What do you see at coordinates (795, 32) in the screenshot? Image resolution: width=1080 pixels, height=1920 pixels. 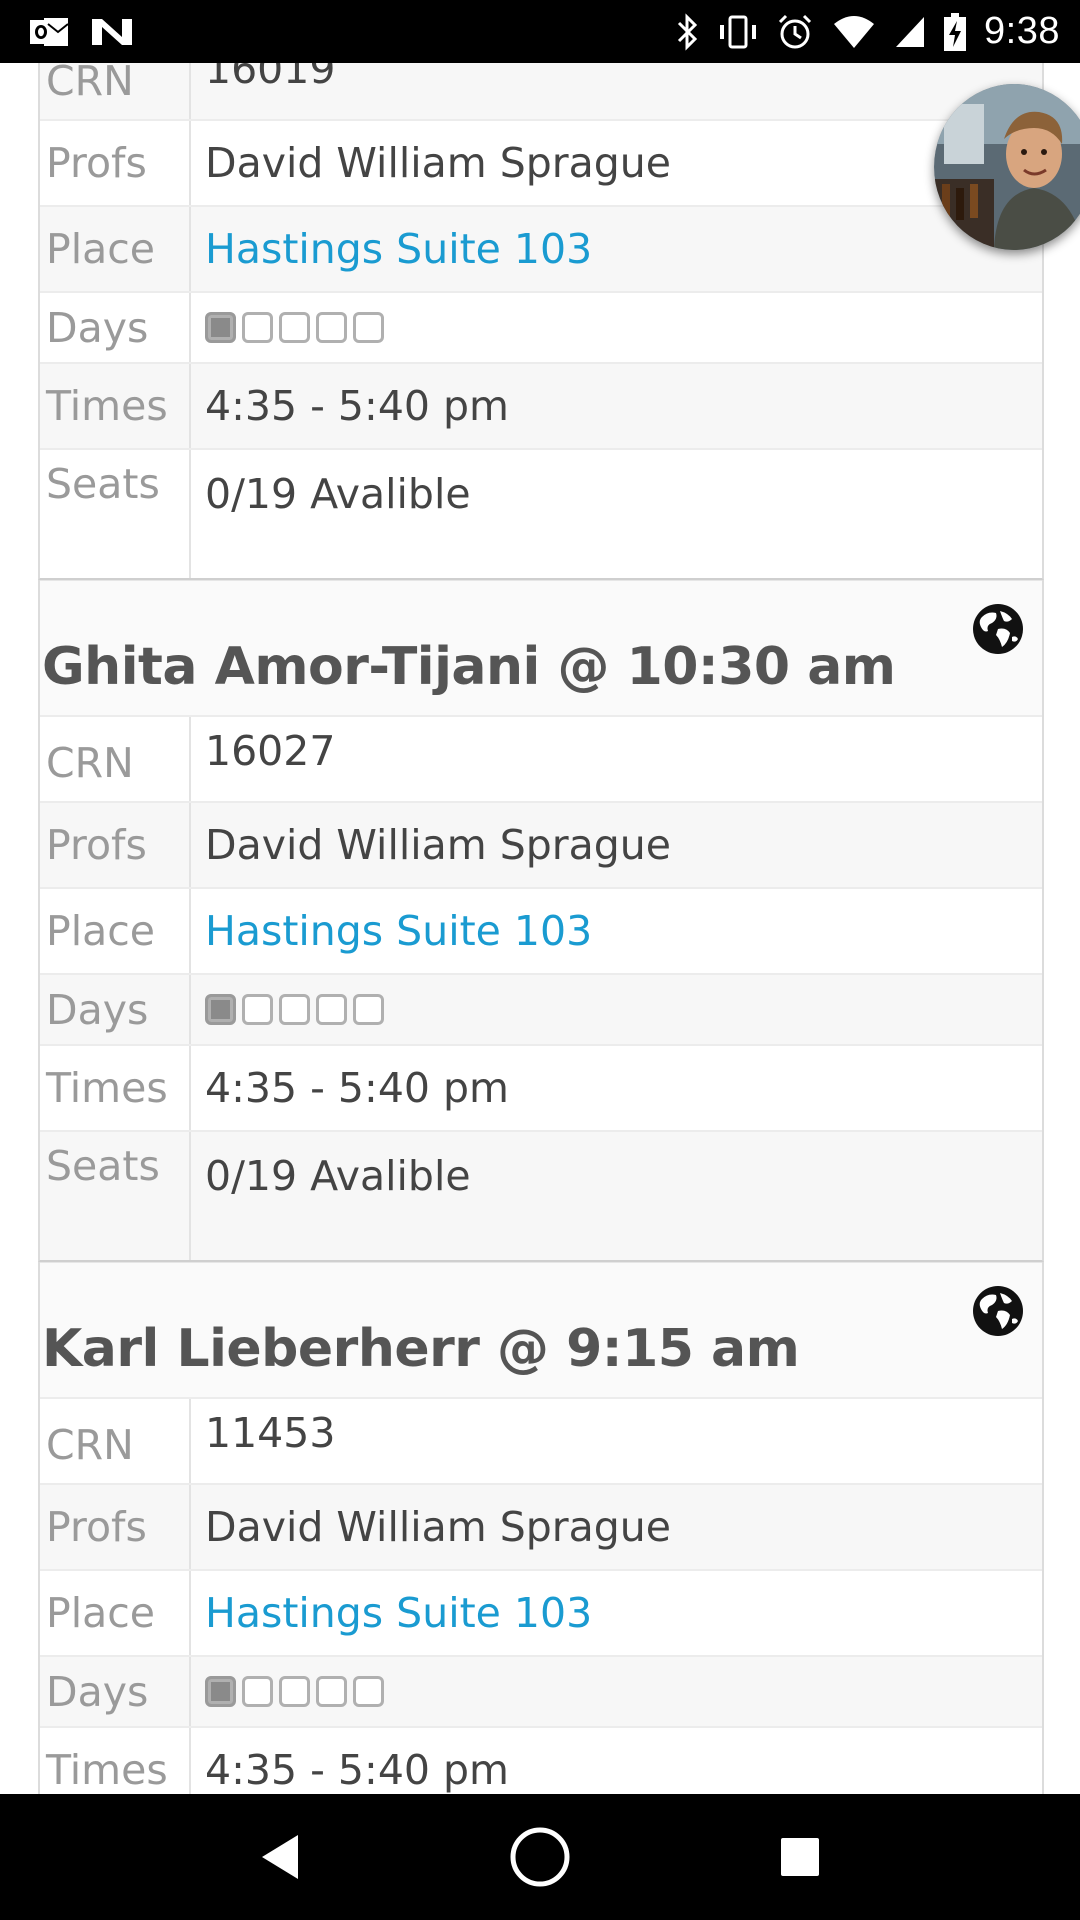 I see `alarm-icon` at bounding box center [795, 32].